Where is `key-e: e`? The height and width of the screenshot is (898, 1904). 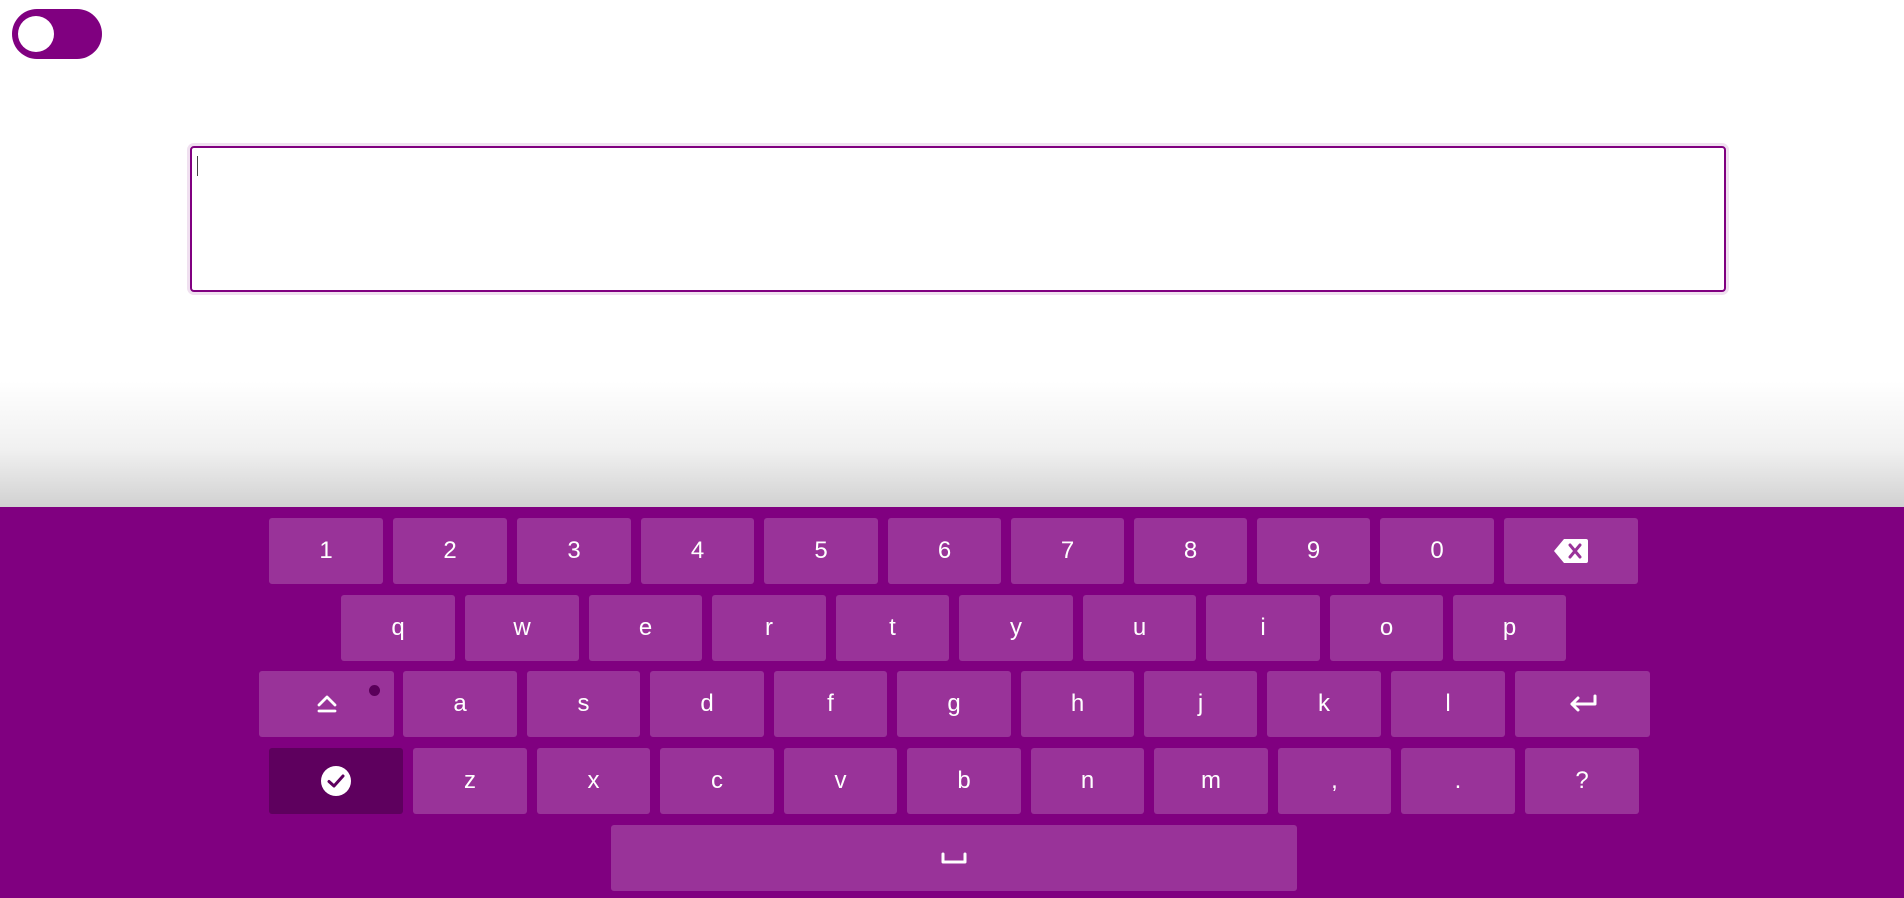
key-e: e is located at coordinates (645, 628).